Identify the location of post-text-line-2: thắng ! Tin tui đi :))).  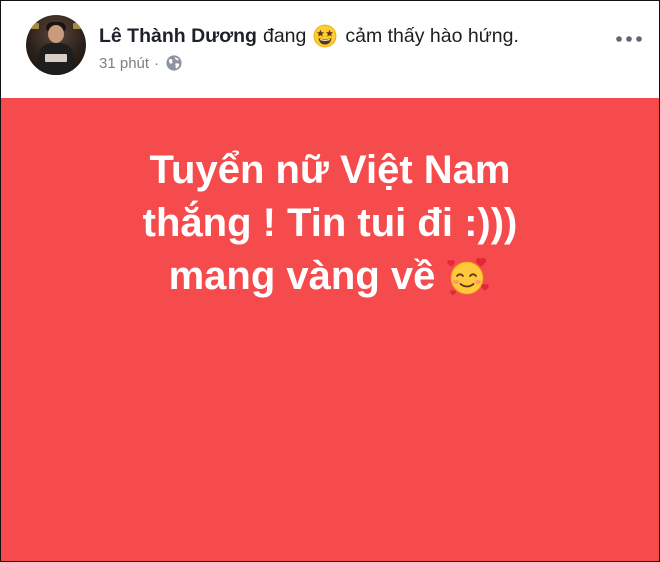
(330, 223).